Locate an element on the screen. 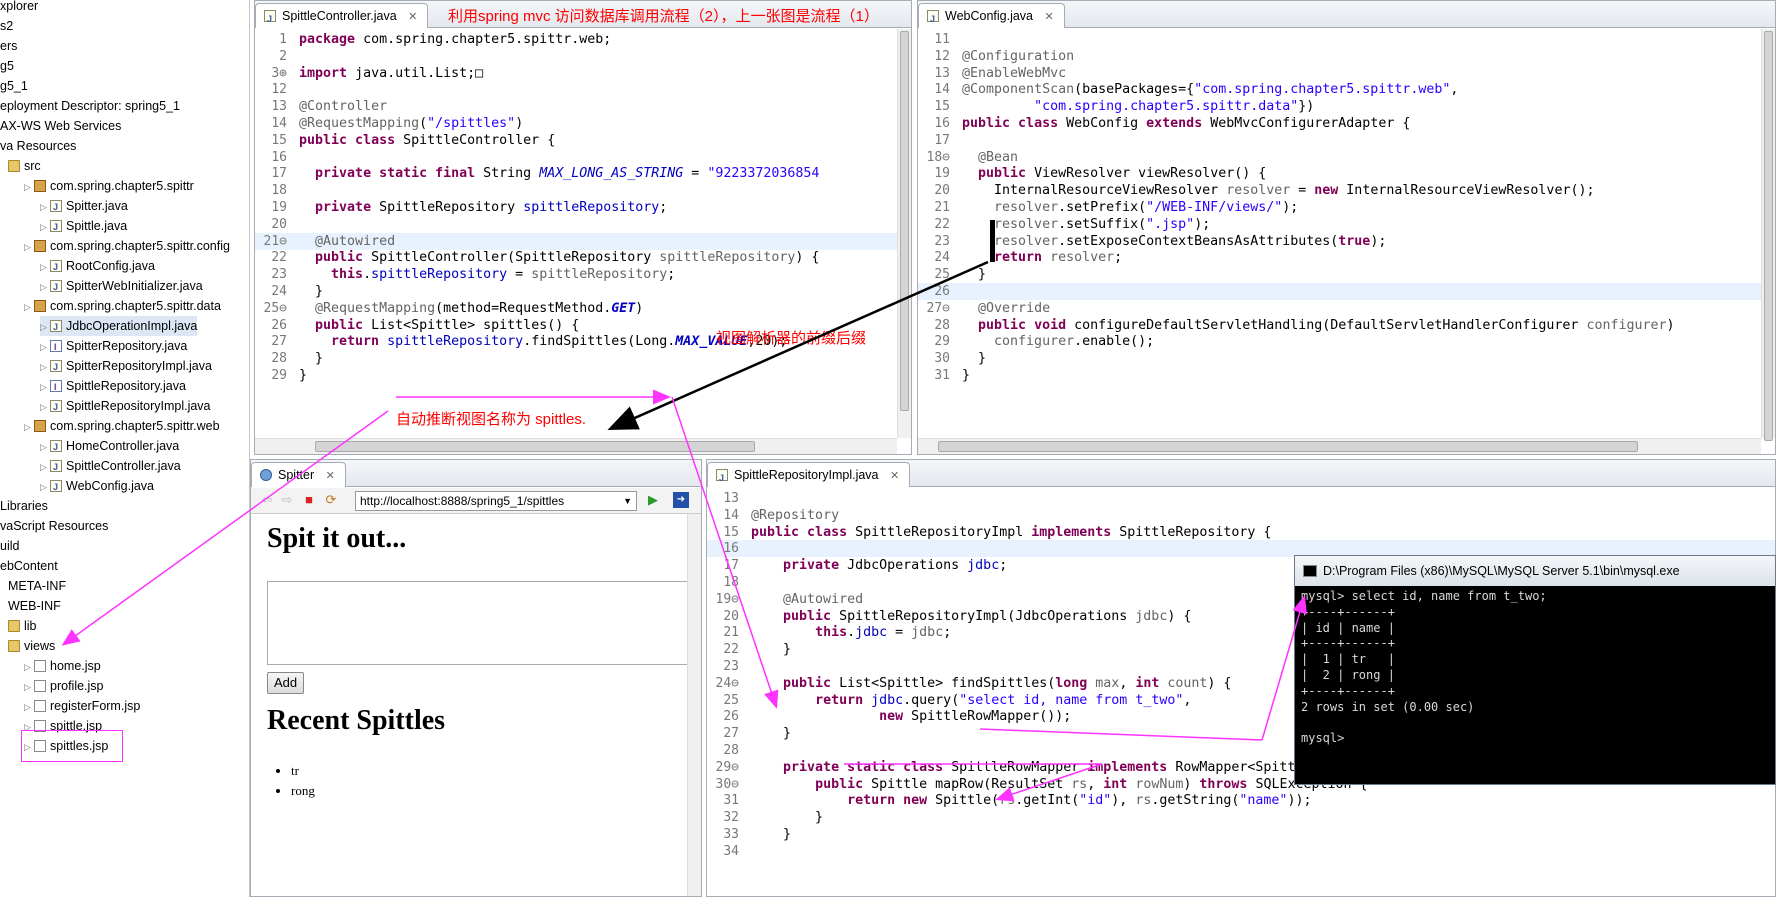  tree-item: xplorer is located at coordinates (19, 8).